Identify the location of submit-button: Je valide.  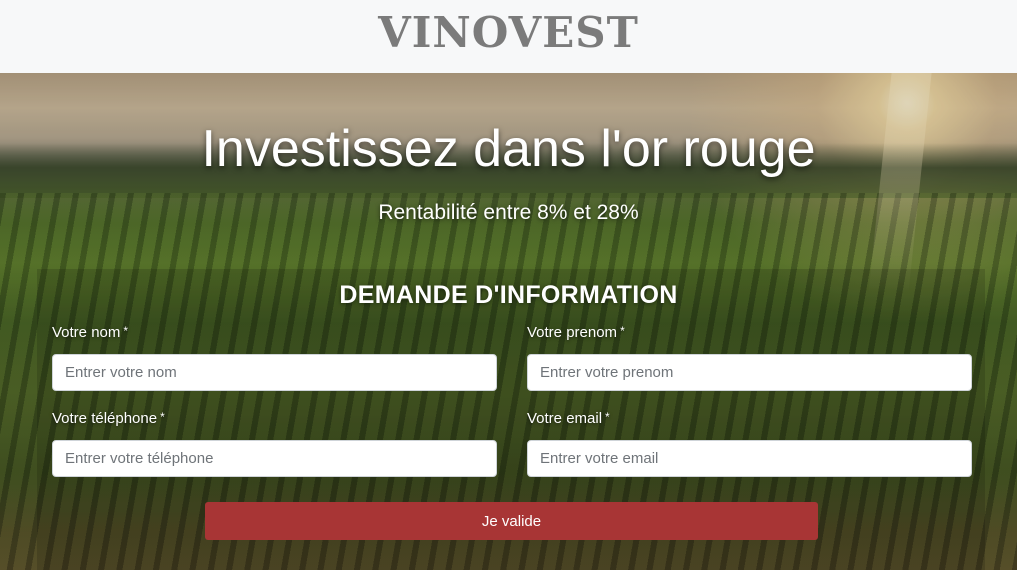
(511, 521).